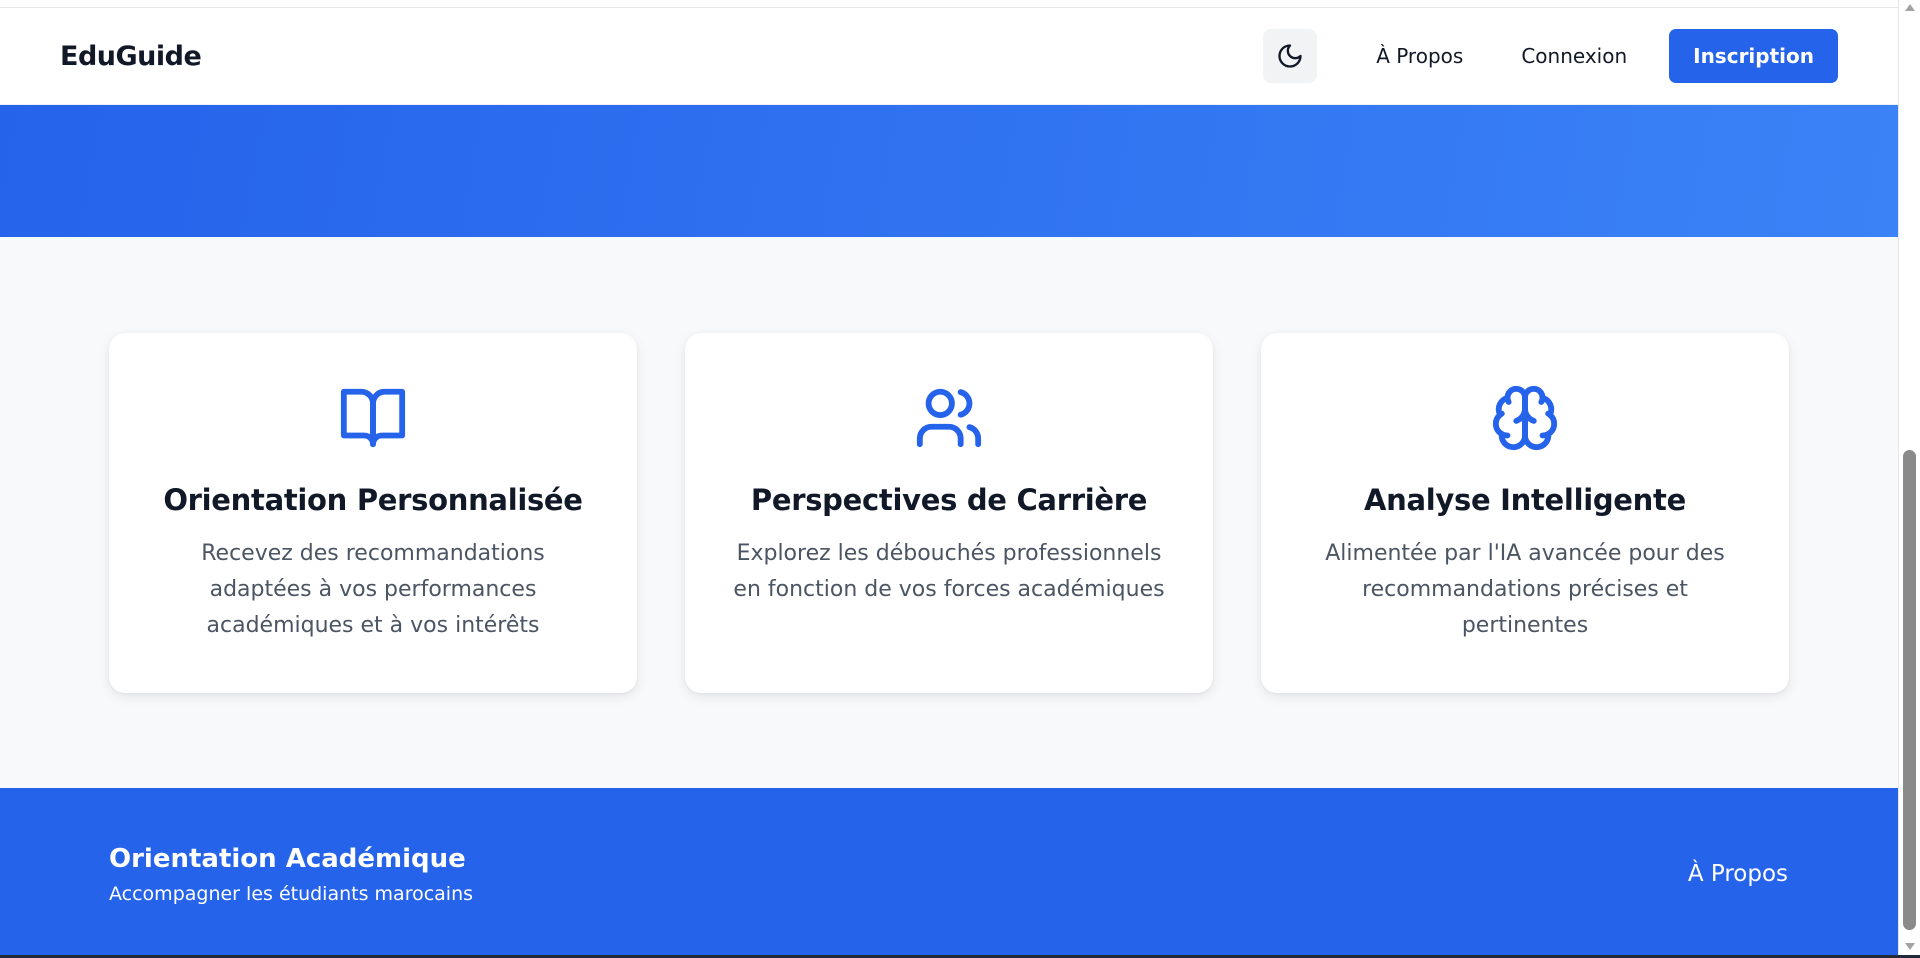  I want to click on moon-icon, so click(1290, 56).